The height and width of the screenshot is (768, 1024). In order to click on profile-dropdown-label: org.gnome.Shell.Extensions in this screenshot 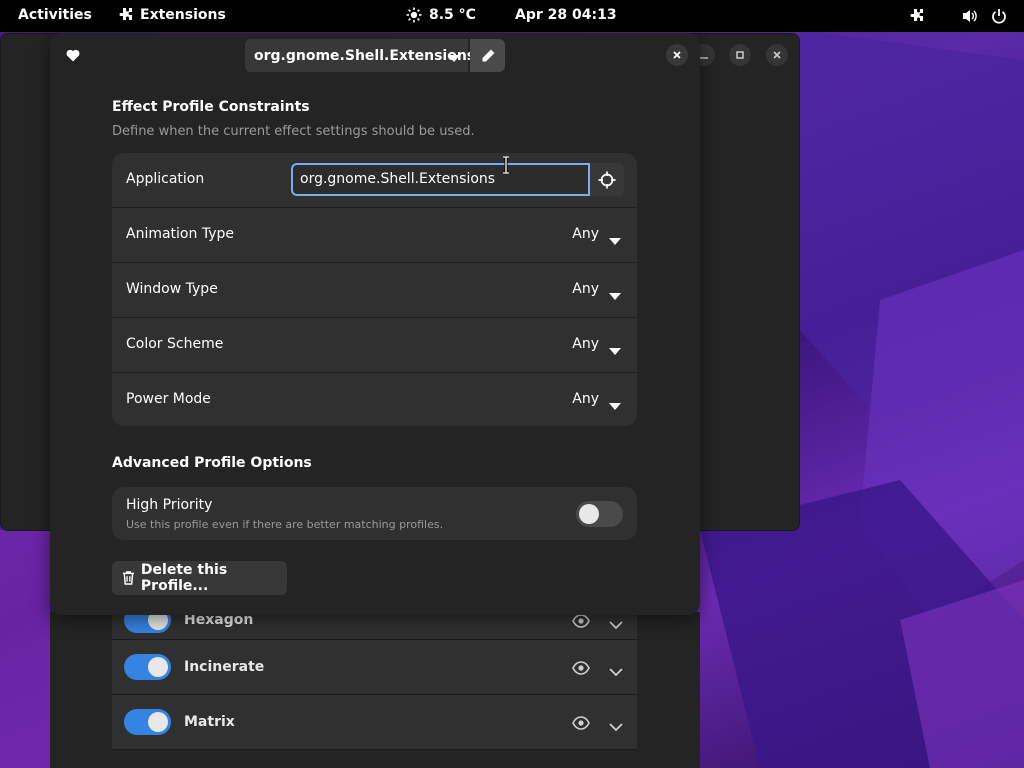, I will do `click(365, 55)`.